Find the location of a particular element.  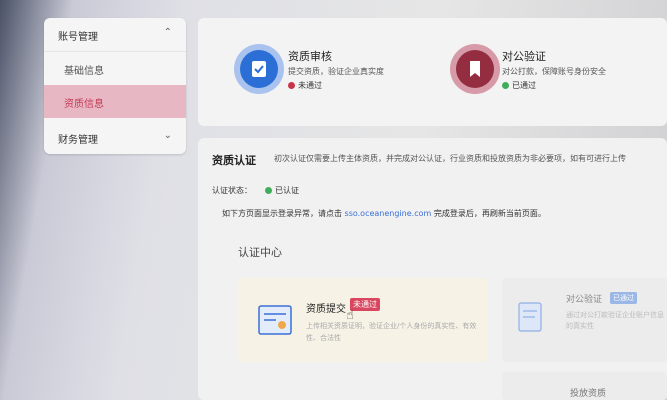

document-icon is located at coordinates (530, 317).